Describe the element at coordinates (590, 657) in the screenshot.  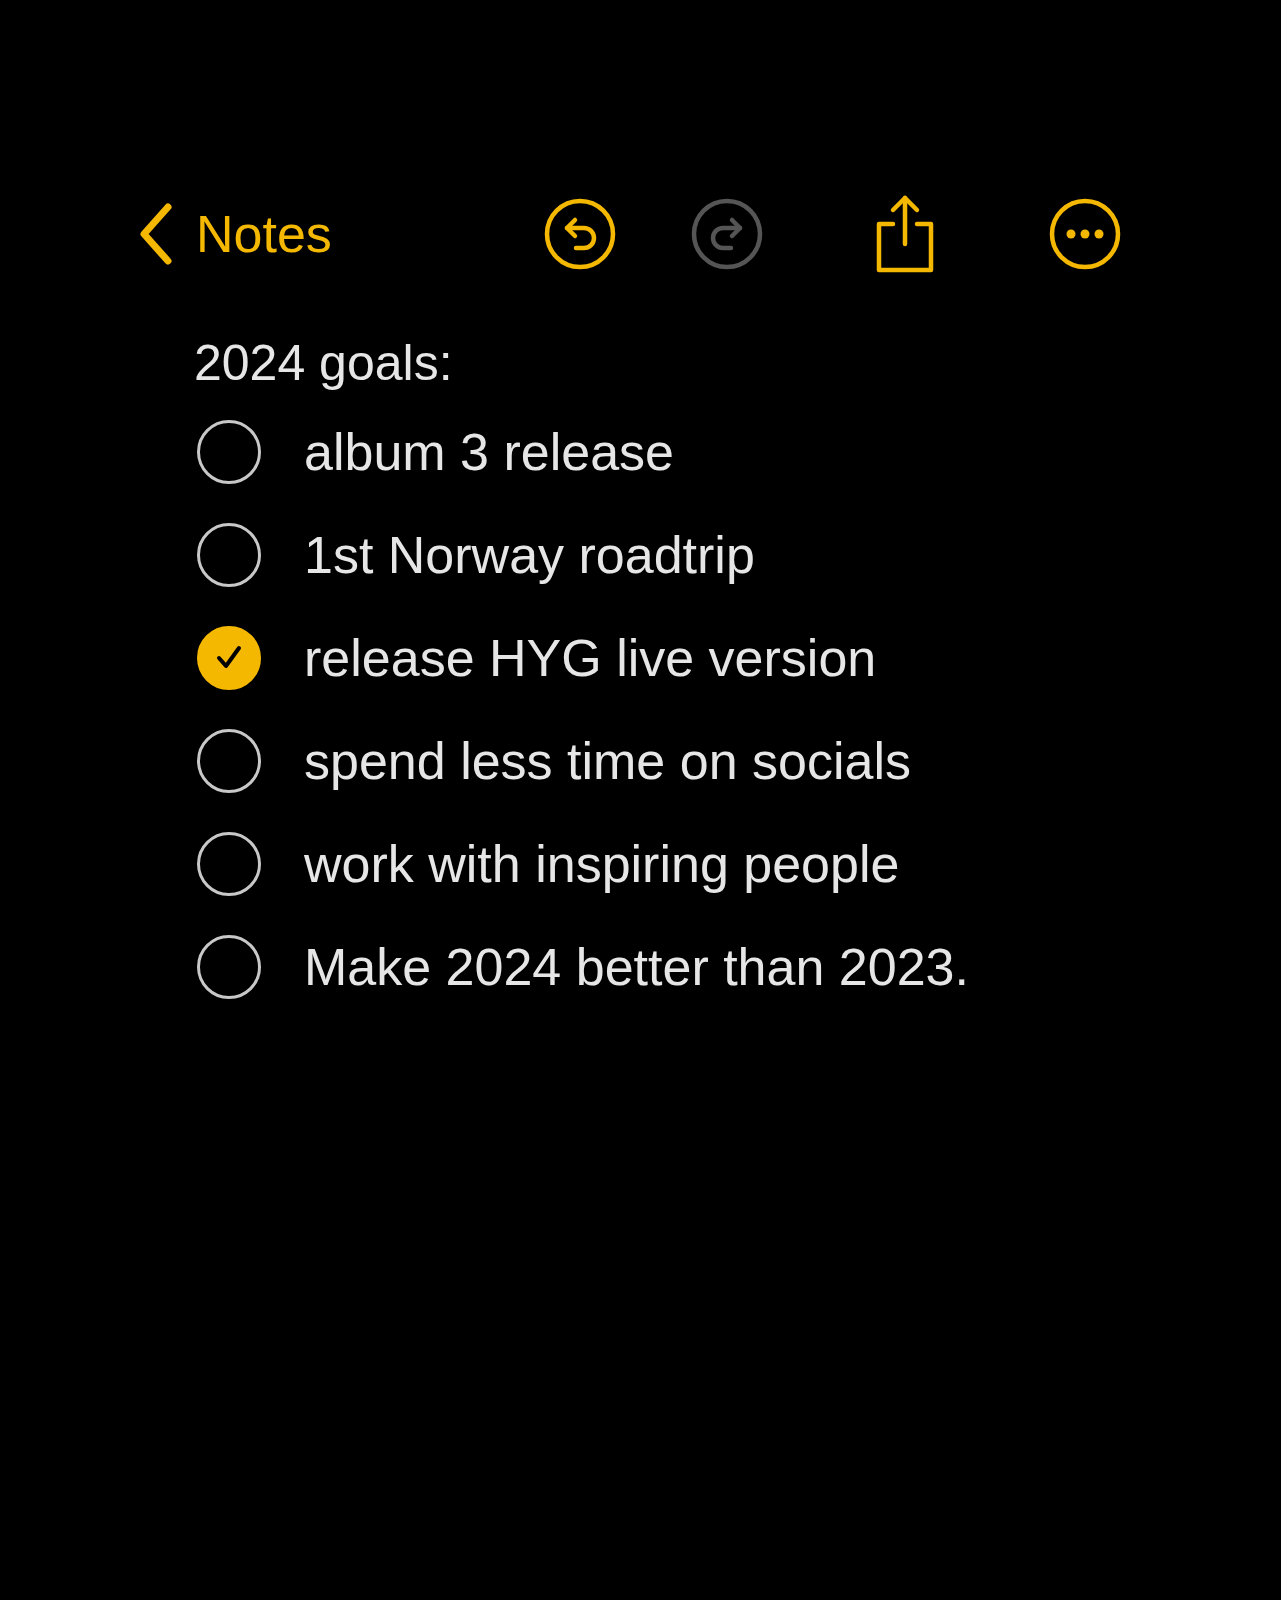
I see `checklist-item-text: release HYG live version` at that location.